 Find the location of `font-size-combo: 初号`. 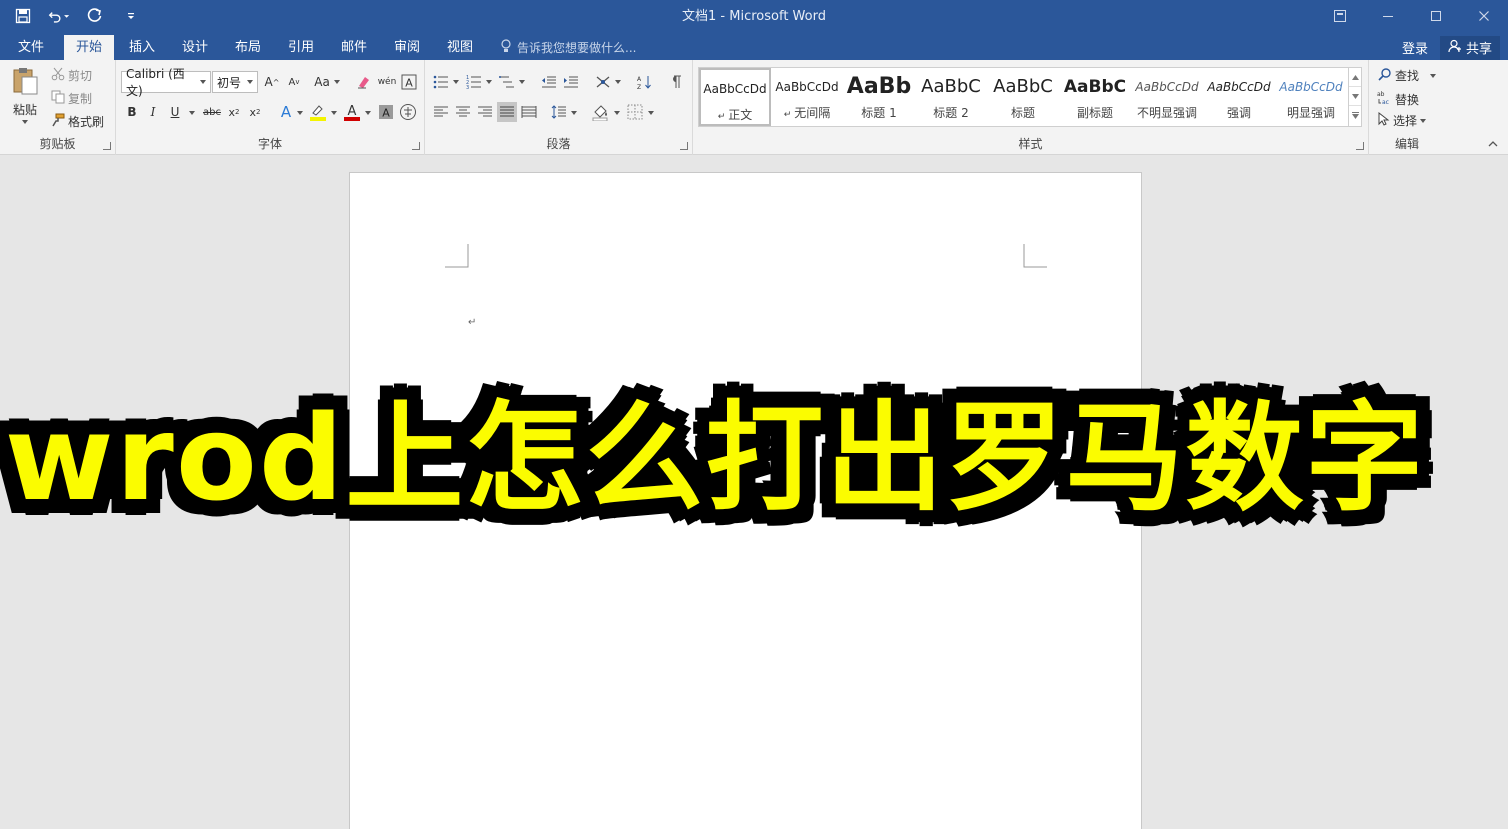

font-size-combo: 初号 is located at coordinates (235, 82).